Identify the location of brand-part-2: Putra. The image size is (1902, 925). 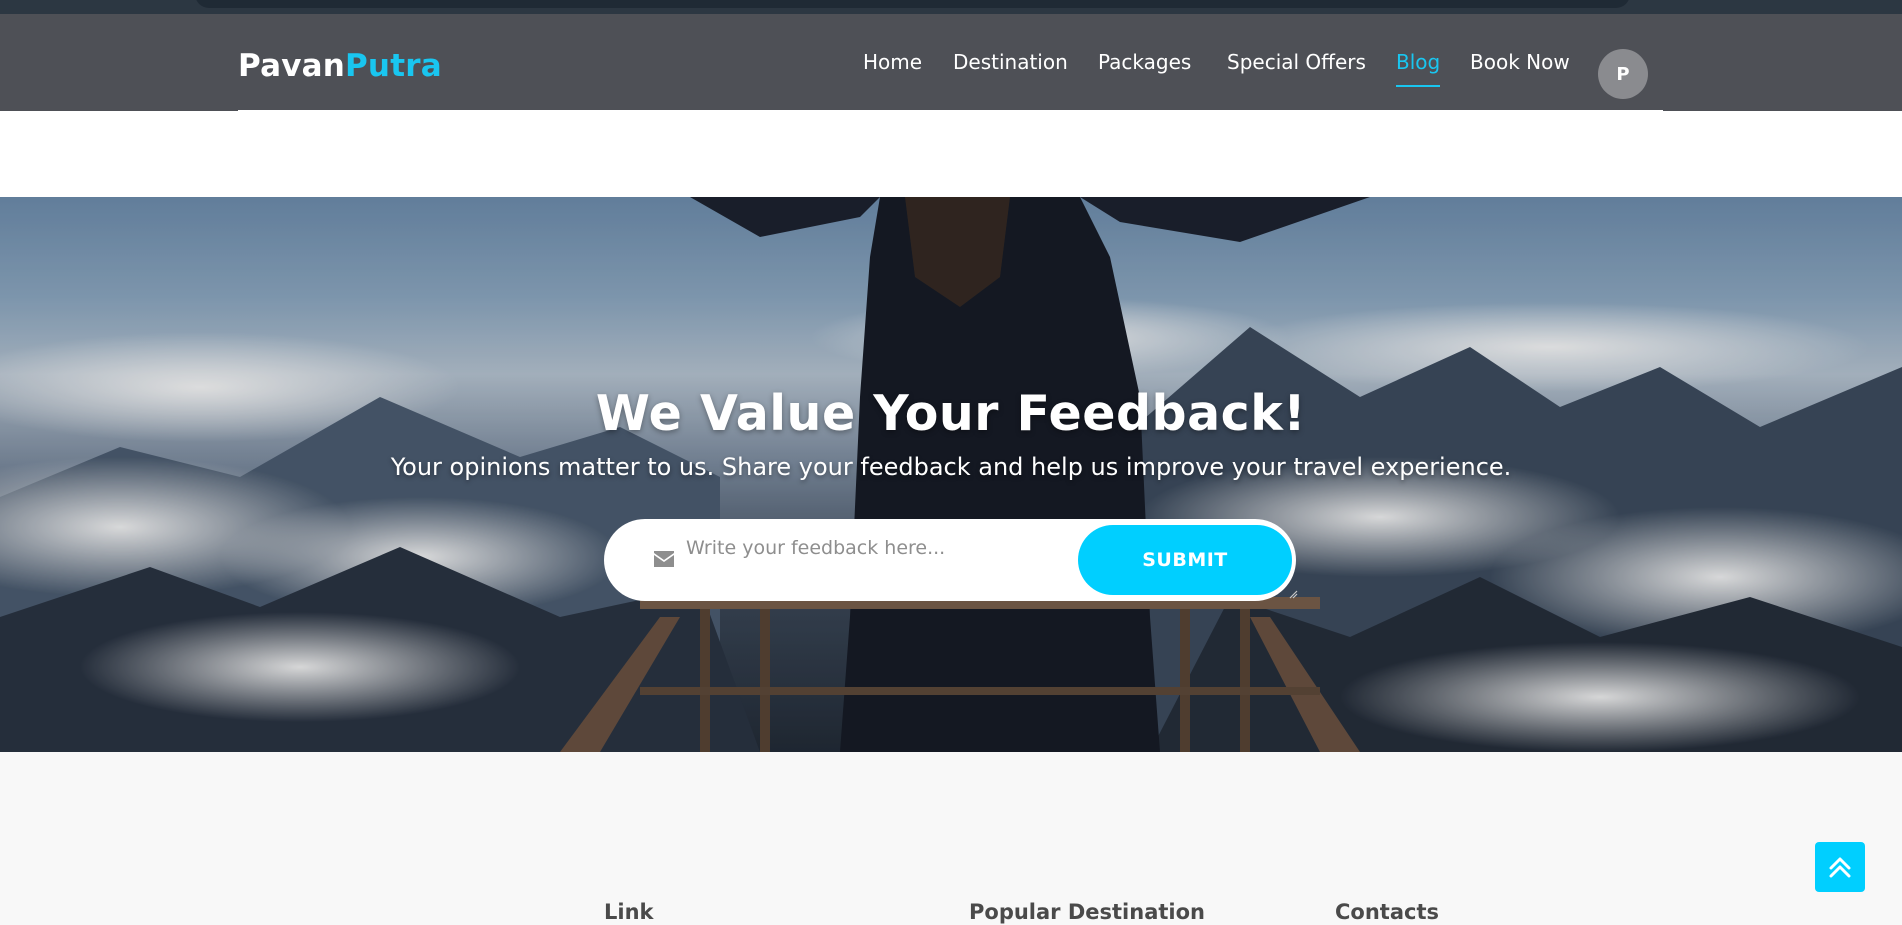
(393, 66).